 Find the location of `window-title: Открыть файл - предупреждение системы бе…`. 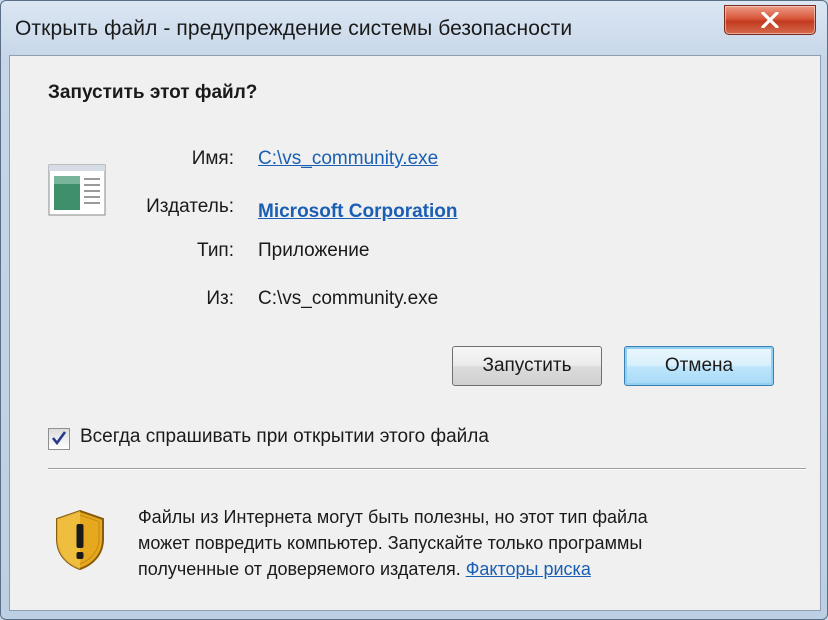

window-title: Открыть файл - предупреждение системы бе… is located at coordinates (294, 28).